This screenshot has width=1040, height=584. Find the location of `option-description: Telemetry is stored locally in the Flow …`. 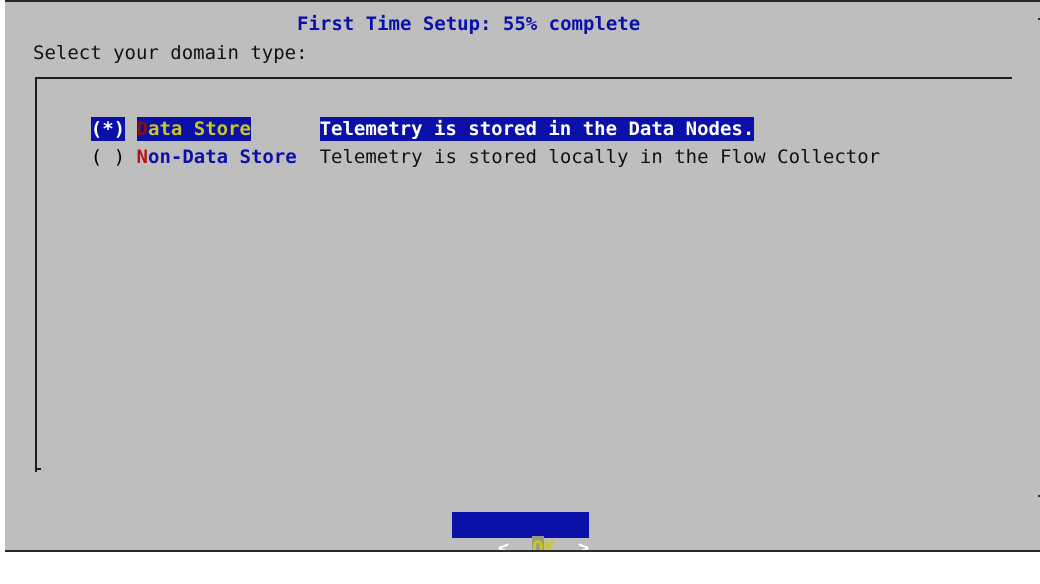

option-description: Telemetry is stored locally in the Flow … is located at coordinates (600, 157).